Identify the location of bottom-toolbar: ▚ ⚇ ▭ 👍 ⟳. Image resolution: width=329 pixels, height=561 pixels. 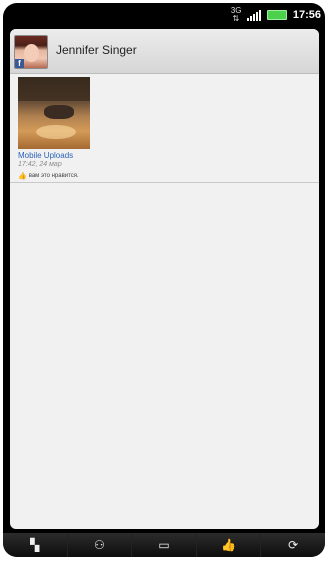
(164, 545).